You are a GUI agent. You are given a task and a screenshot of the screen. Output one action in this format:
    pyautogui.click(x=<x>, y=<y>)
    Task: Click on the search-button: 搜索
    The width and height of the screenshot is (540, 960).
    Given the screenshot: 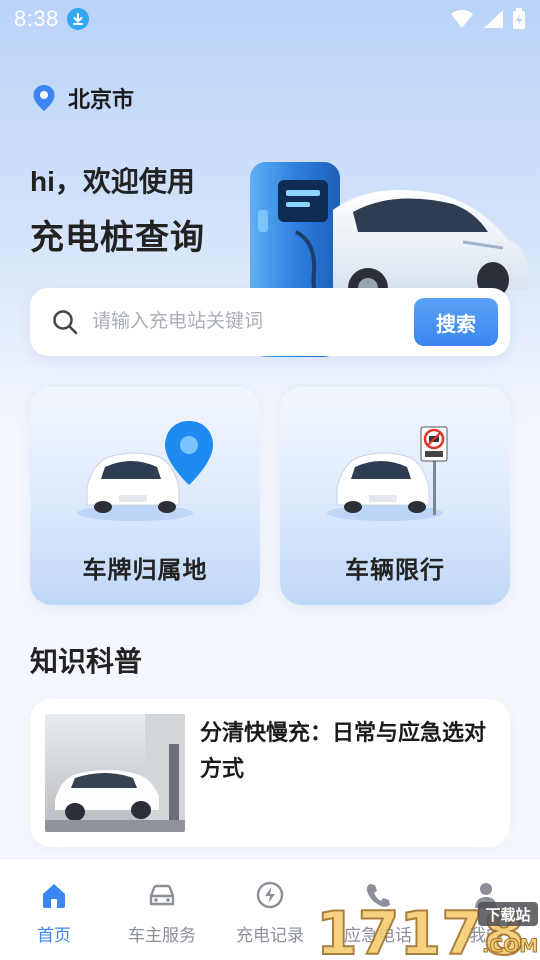 What is the action you would take?
    pyautogui.click(x=456, y=322)
    